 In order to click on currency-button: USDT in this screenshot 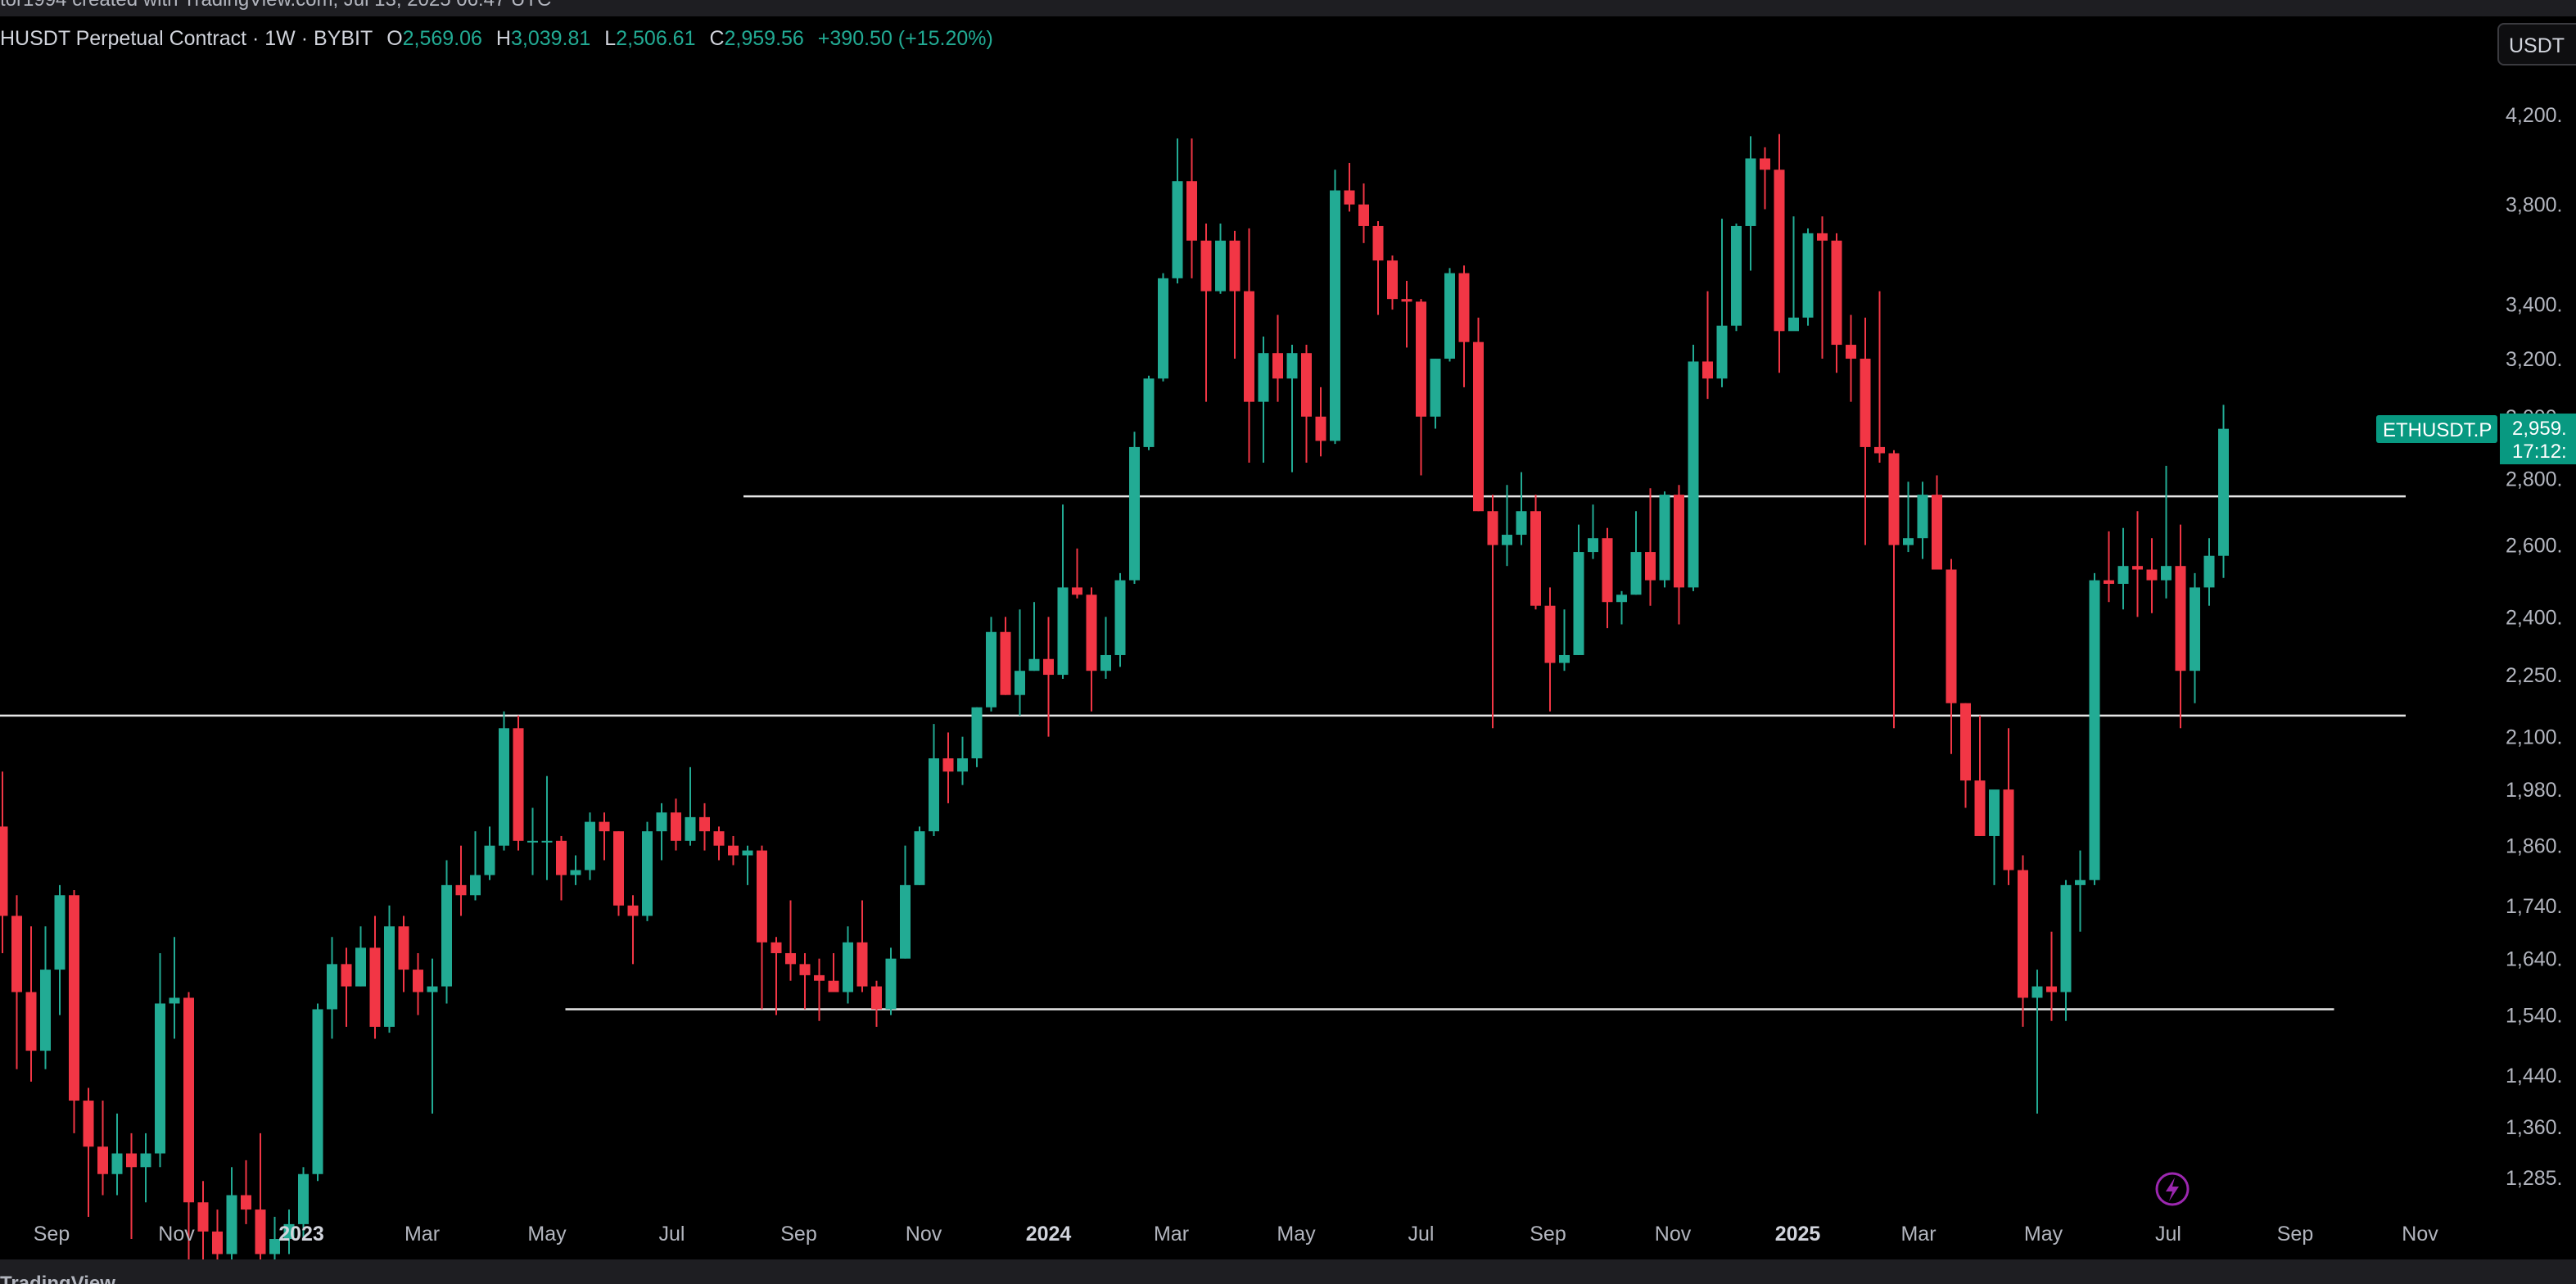, I will do `click(2536, 44)`.